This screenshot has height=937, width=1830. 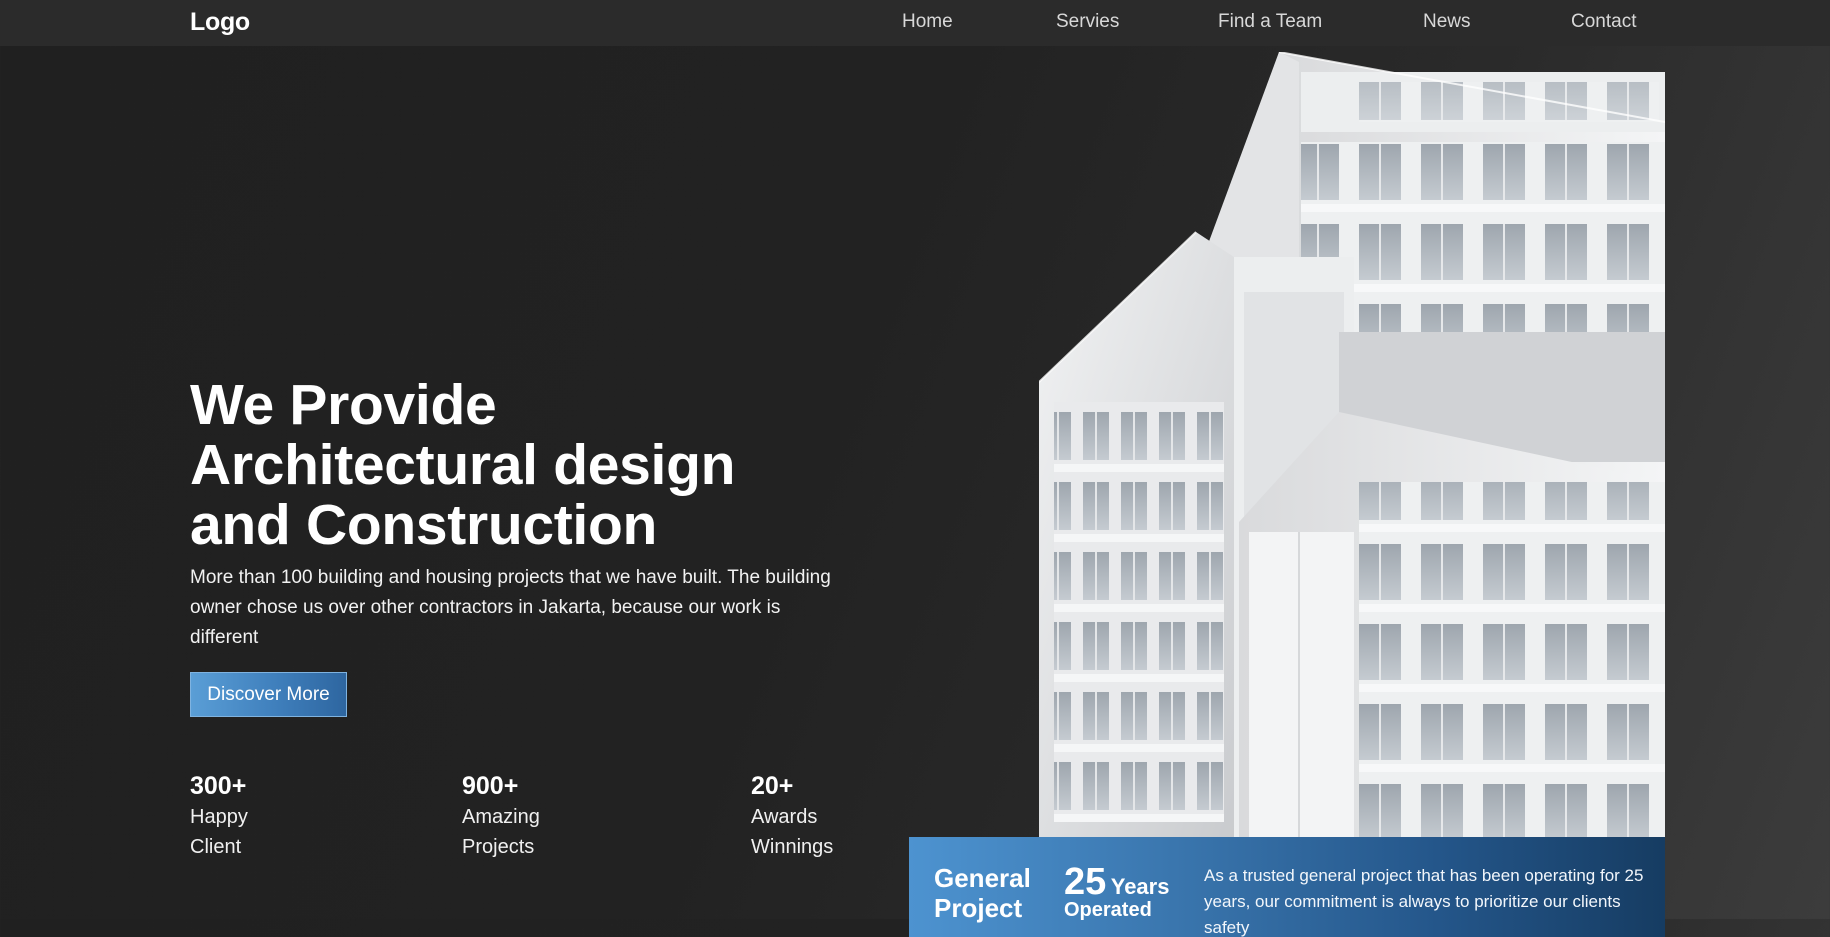 What do you see at coordinates (1140, 886) in the screenshot?
I see `card-years-unit: Years` at bounding box center [1140, 886].